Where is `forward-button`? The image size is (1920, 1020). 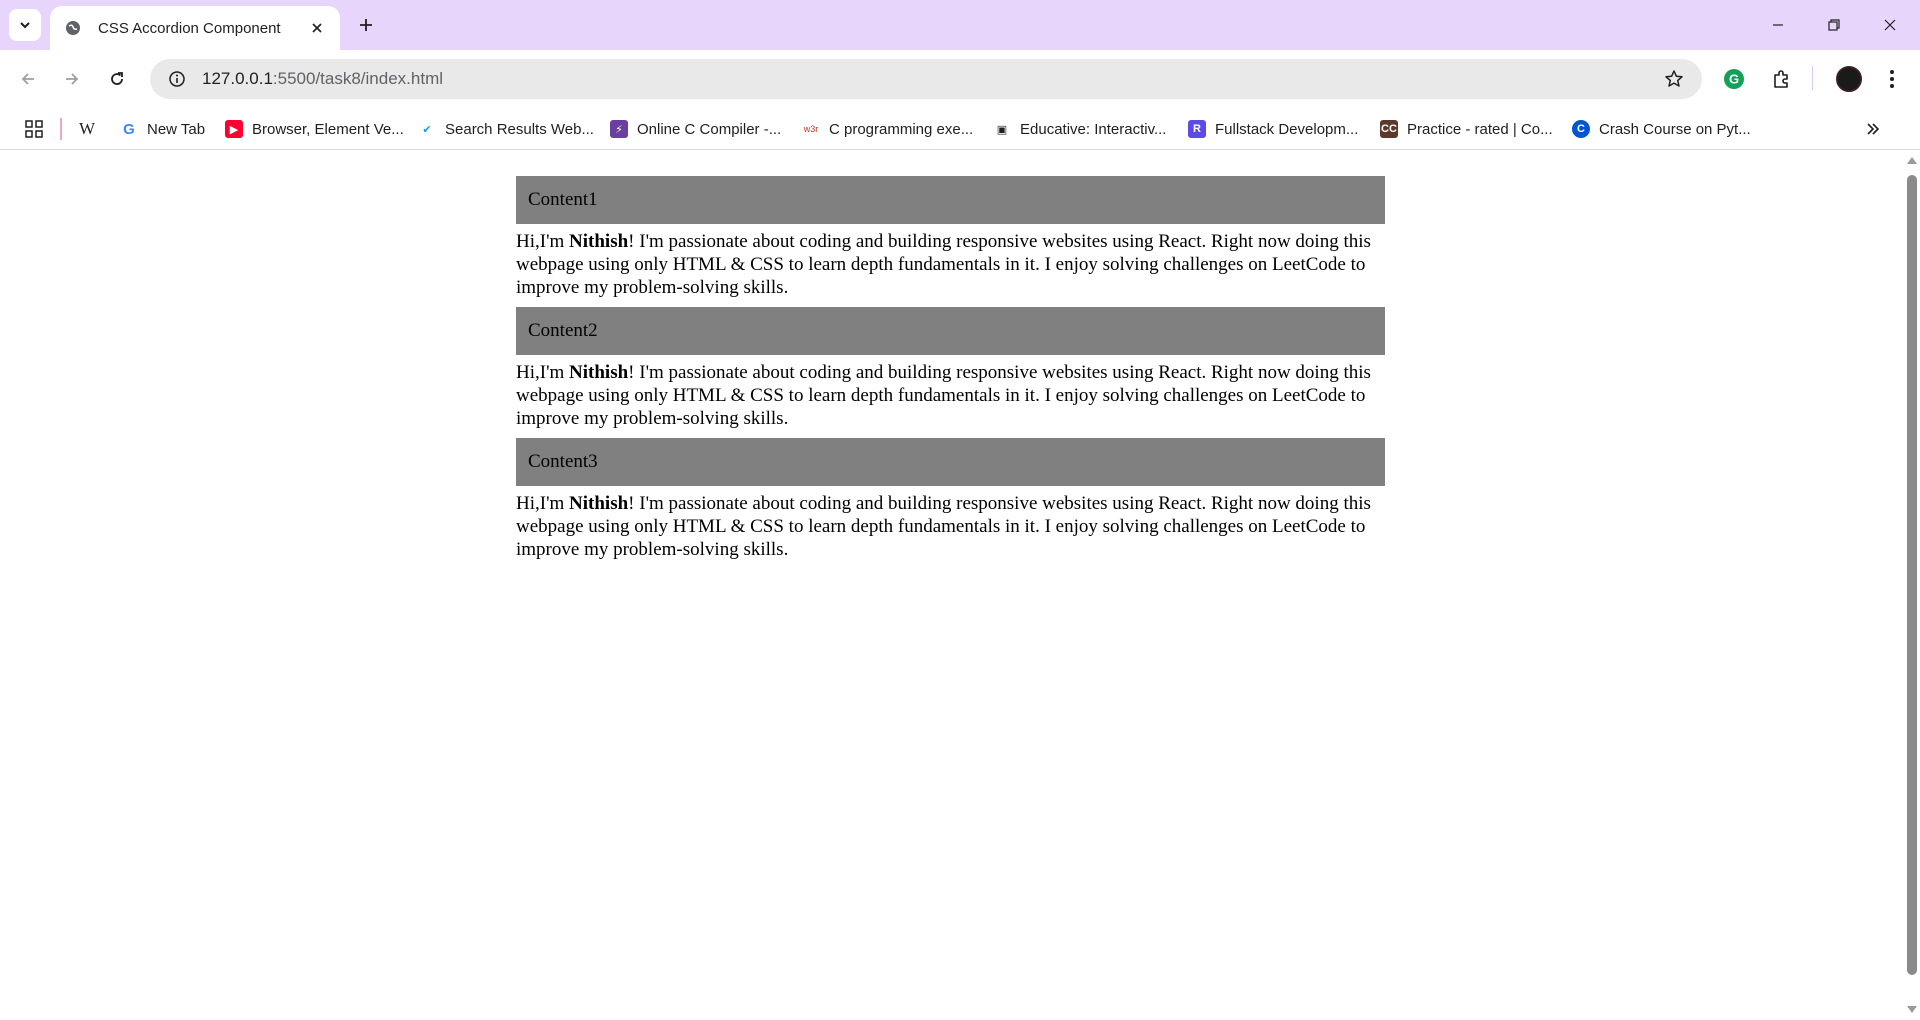 forward-button is located at coordinates (72, 79).